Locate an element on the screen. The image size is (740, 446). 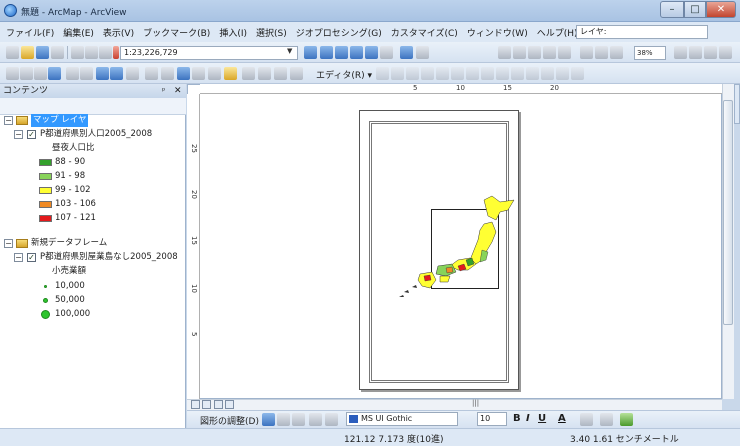
legend-class: 91 - 98 is located at coordinates (93, 176).